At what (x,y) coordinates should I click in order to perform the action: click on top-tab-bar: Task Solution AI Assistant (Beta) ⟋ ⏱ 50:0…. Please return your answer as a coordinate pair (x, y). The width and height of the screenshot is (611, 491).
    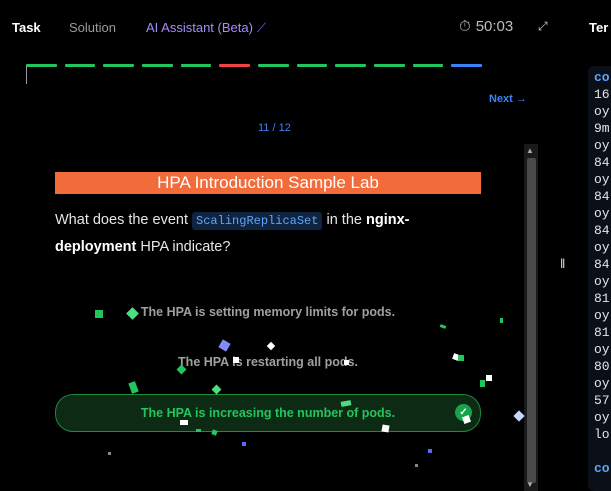
    Looking at the image, I should click on (304, 28).